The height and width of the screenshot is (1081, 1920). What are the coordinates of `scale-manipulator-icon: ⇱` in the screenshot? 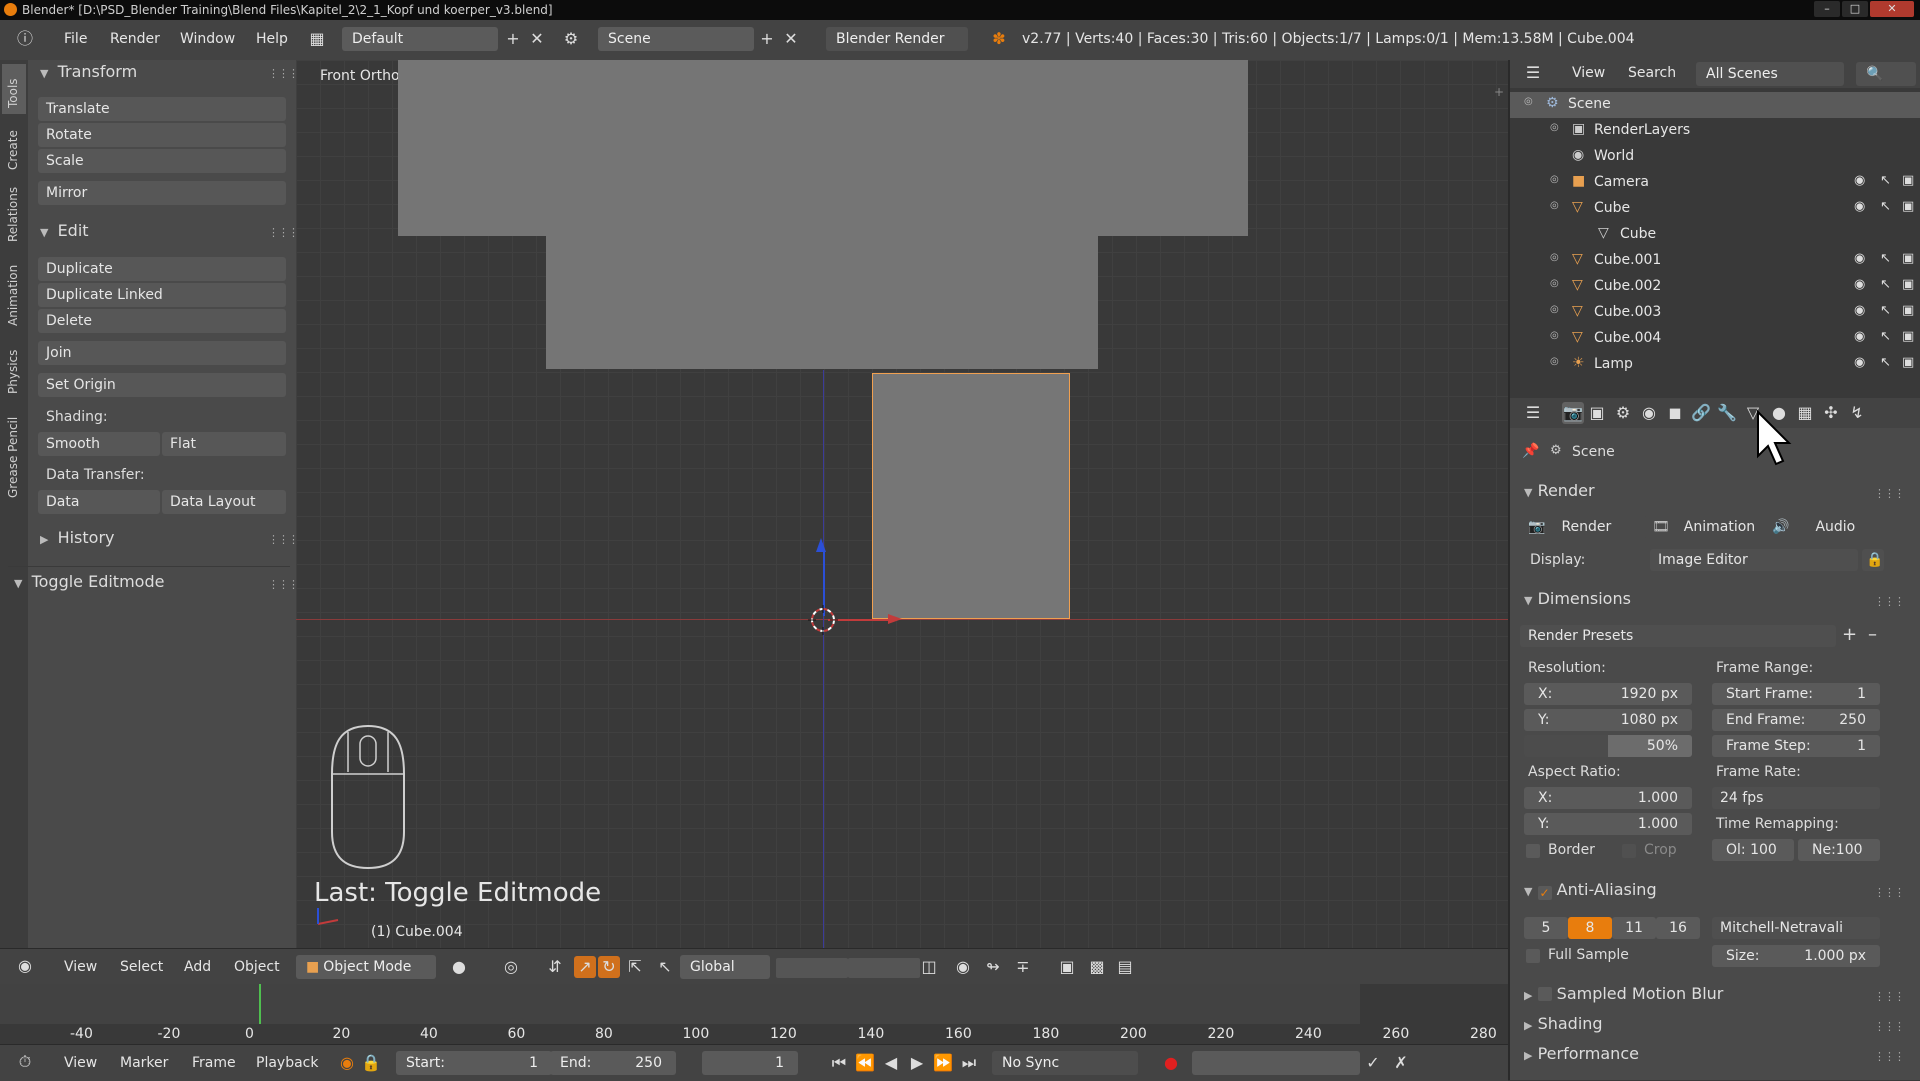 It's located at (635, 967).